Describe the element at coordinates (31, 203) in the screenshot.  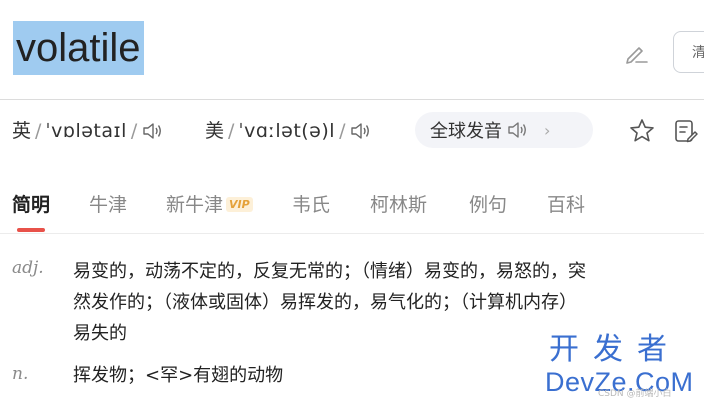
I see `tab-concise: 简明` at that location.